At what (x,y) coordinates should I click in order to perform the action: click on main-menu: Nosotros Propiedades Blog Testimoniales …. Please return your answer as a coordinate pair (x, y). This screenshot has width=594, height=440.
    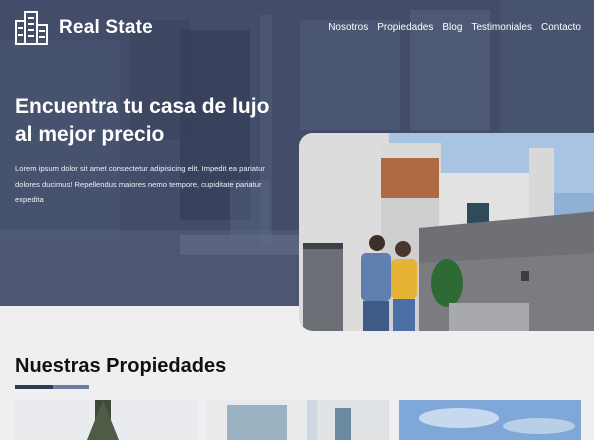
    Looking at the image, I should click on (454, 27).